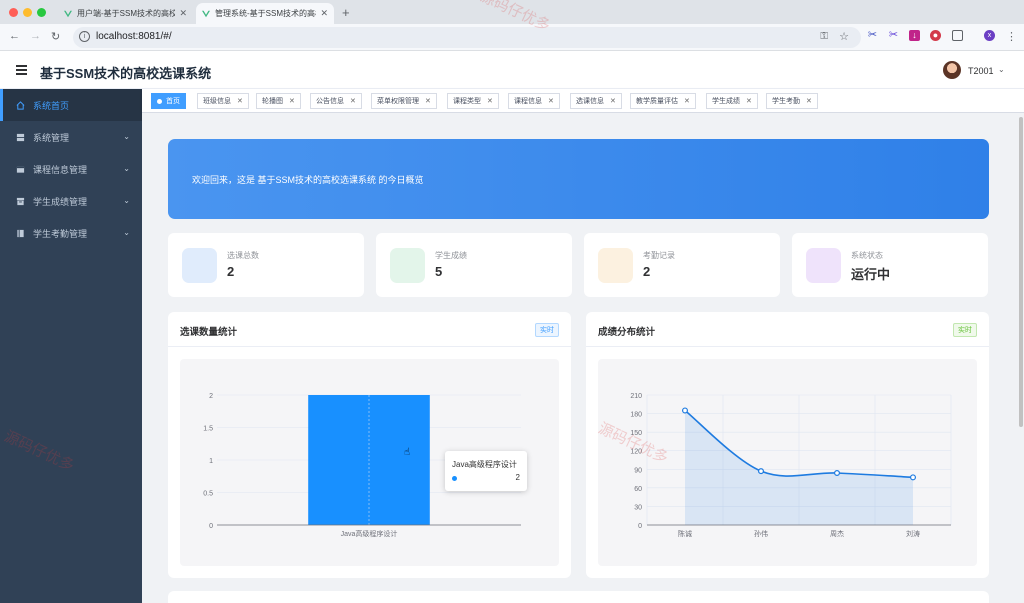 Image resolution: width=1024 pixels, height=603 pixels. Describe the element at coordinates (125, 13) in the screenshot. I see `browser-tab-user: 用户端-基于SSM技术的高校选课系统 ✕` at that location.